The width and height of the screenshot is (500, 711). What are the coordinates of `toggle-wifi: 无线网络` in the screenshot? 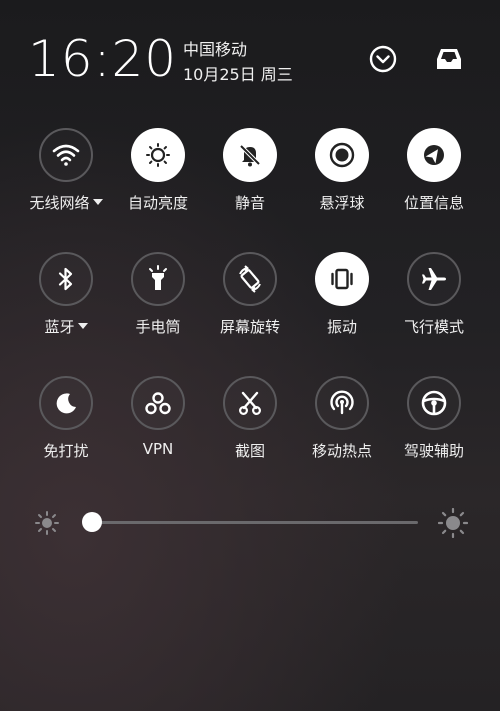 It's located at (66, 170).